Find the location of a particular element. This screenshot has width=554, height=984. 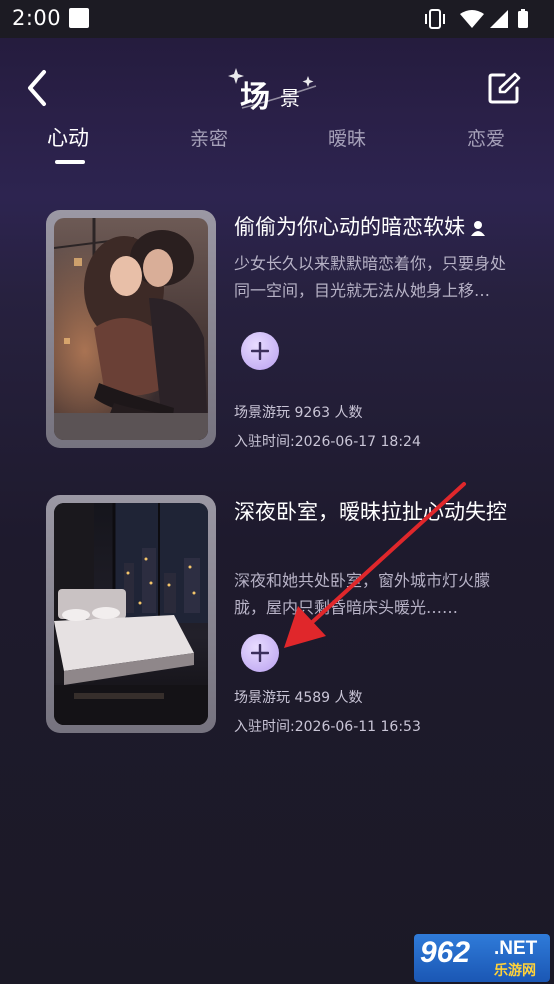

edit-button is located at coordinates (504, 88).